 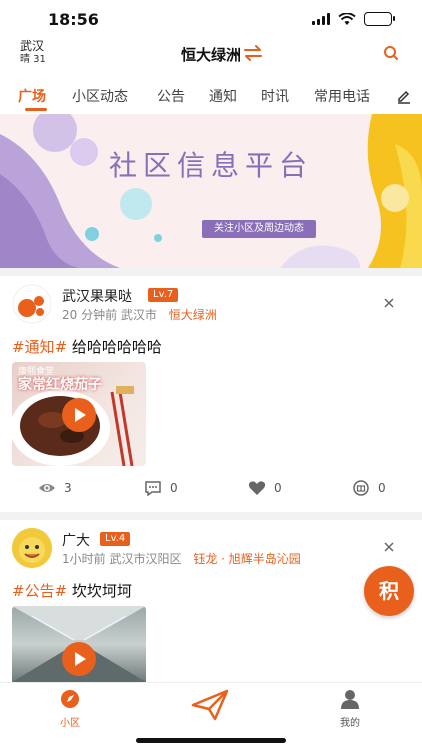 I want to click on level-badge: Lv.7, so click(x=163, y=295).